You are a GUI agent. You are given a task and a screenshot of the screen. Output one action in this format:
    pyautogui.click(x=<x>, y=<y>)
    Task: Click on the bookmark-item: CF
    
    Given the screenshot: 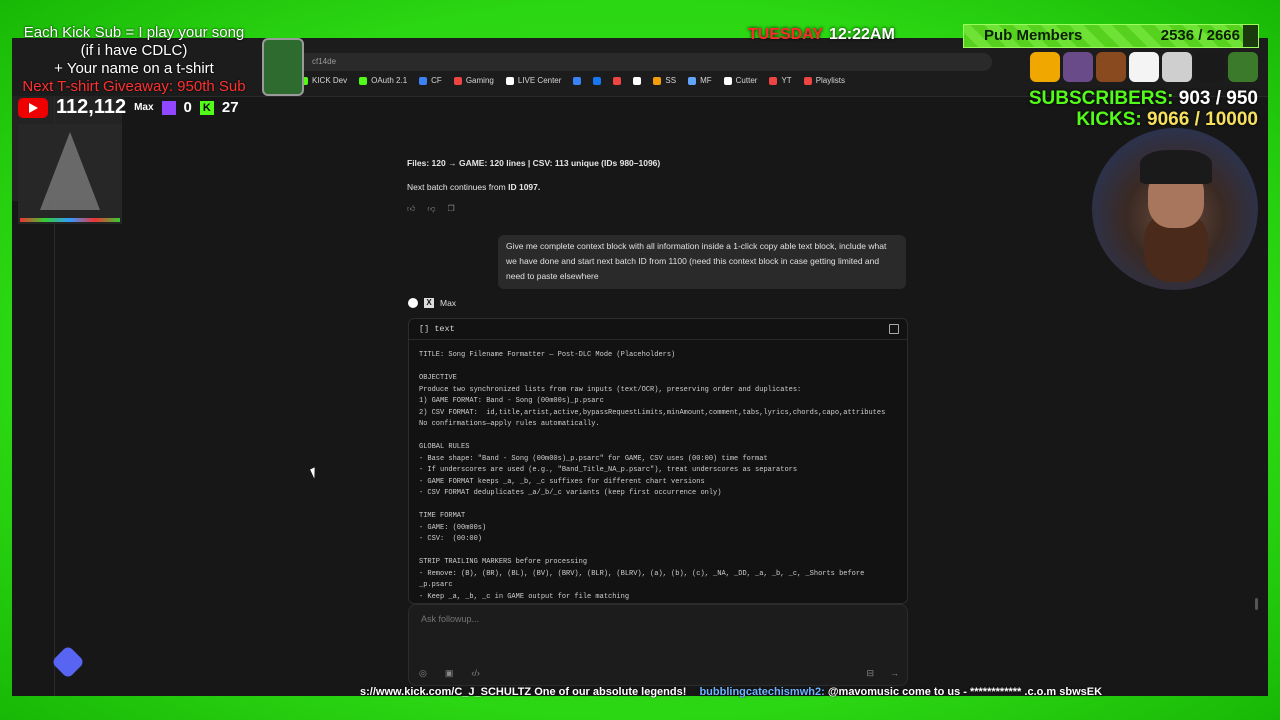 What is the action you would take?
    pyautogui.click(x=430, y=80)
    